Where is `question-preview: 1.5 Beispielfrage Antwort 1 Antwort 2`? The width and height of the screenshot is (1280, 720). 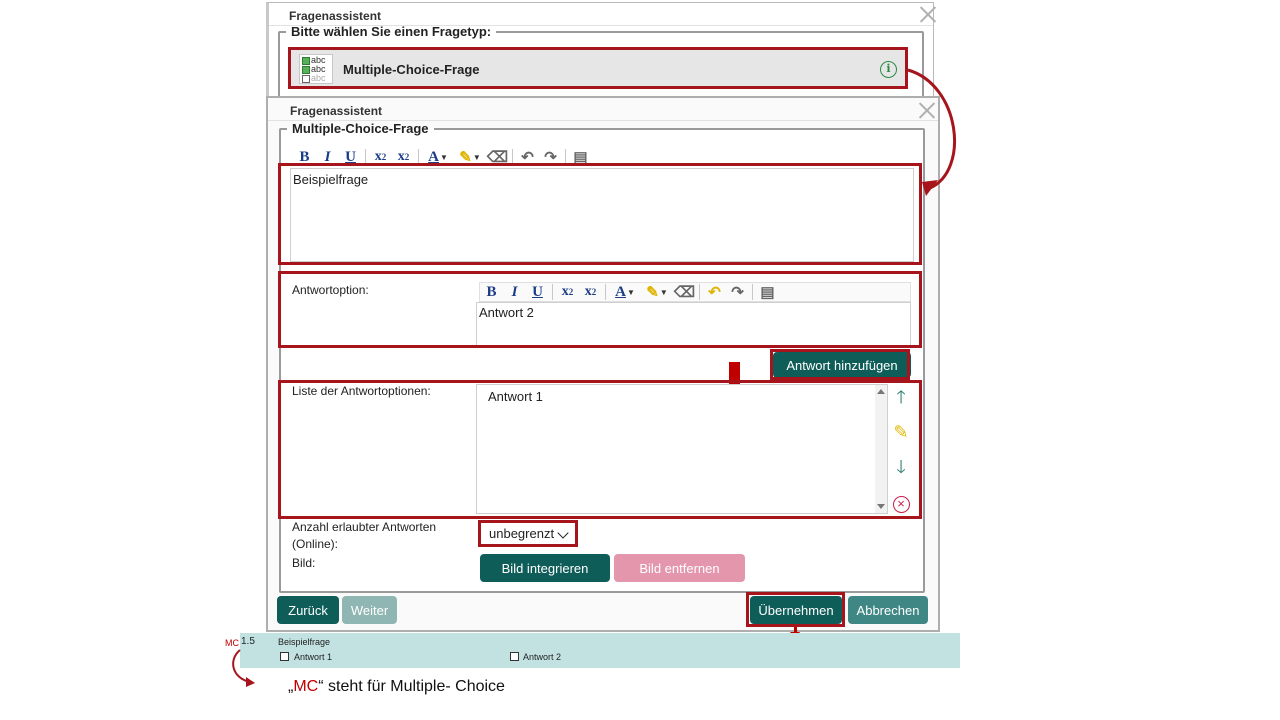
question-preview: 1.5 Beispielfrage Antwort 1 Antwort 2 is located at coordinates (600, 650).